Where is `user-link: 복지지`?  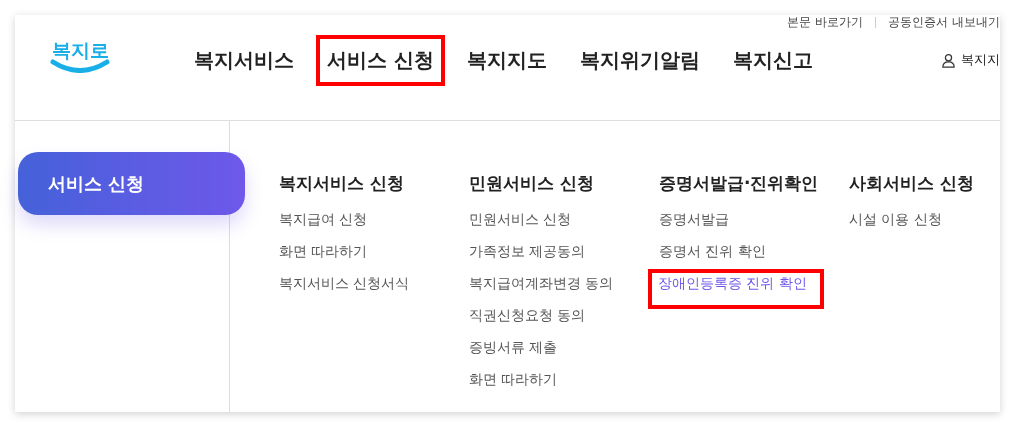
user-link: 복지지 is located at coordinates (970, 60).